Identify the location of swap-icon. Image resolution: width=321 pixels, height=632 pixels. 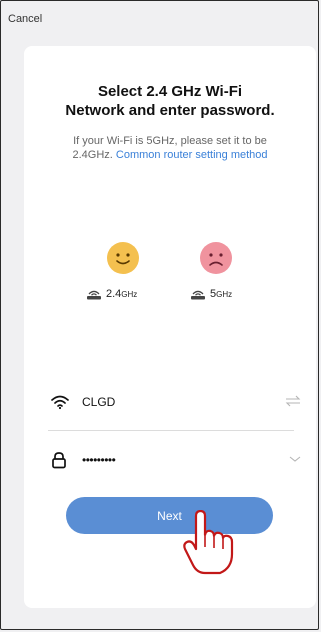
(293, 401).